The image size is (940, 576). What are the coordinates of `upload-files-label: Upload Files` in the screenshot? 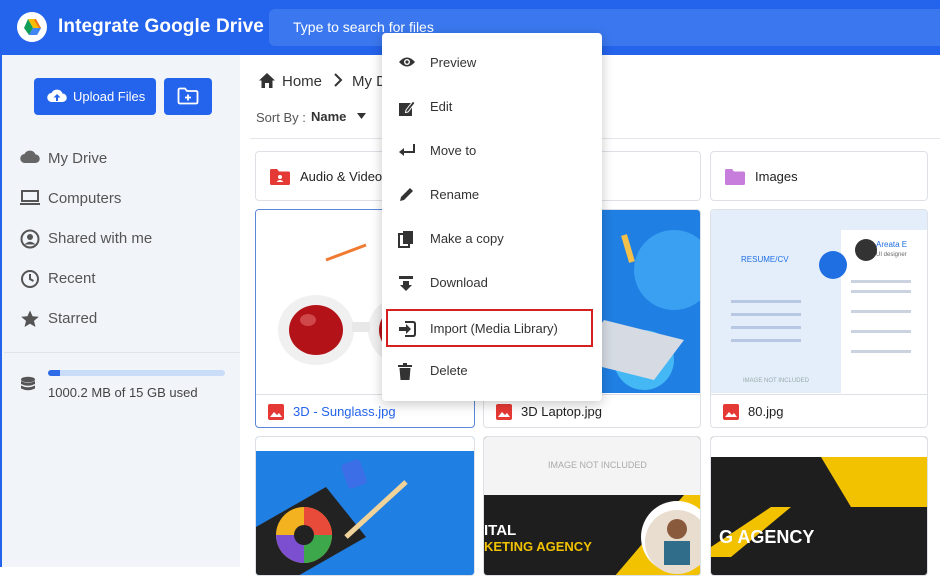 It's located at (109, 96).